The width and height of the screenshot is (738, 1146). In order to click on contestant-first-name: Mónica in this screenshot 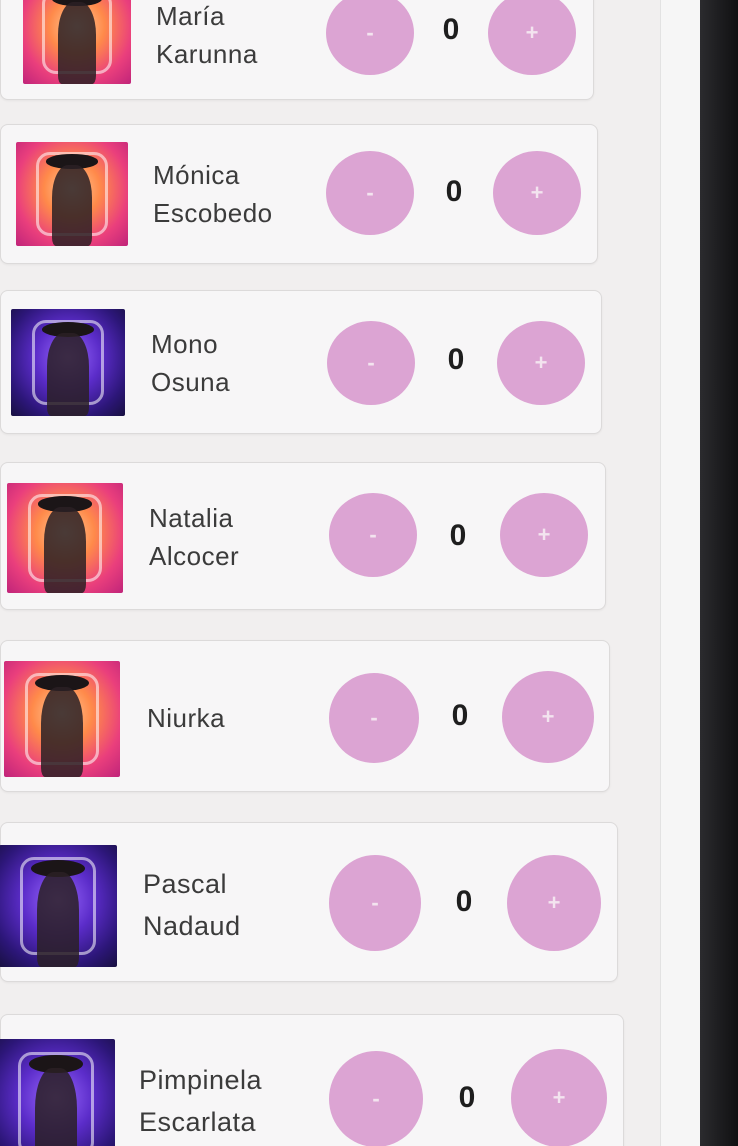, I will do `click(196, 175)`.